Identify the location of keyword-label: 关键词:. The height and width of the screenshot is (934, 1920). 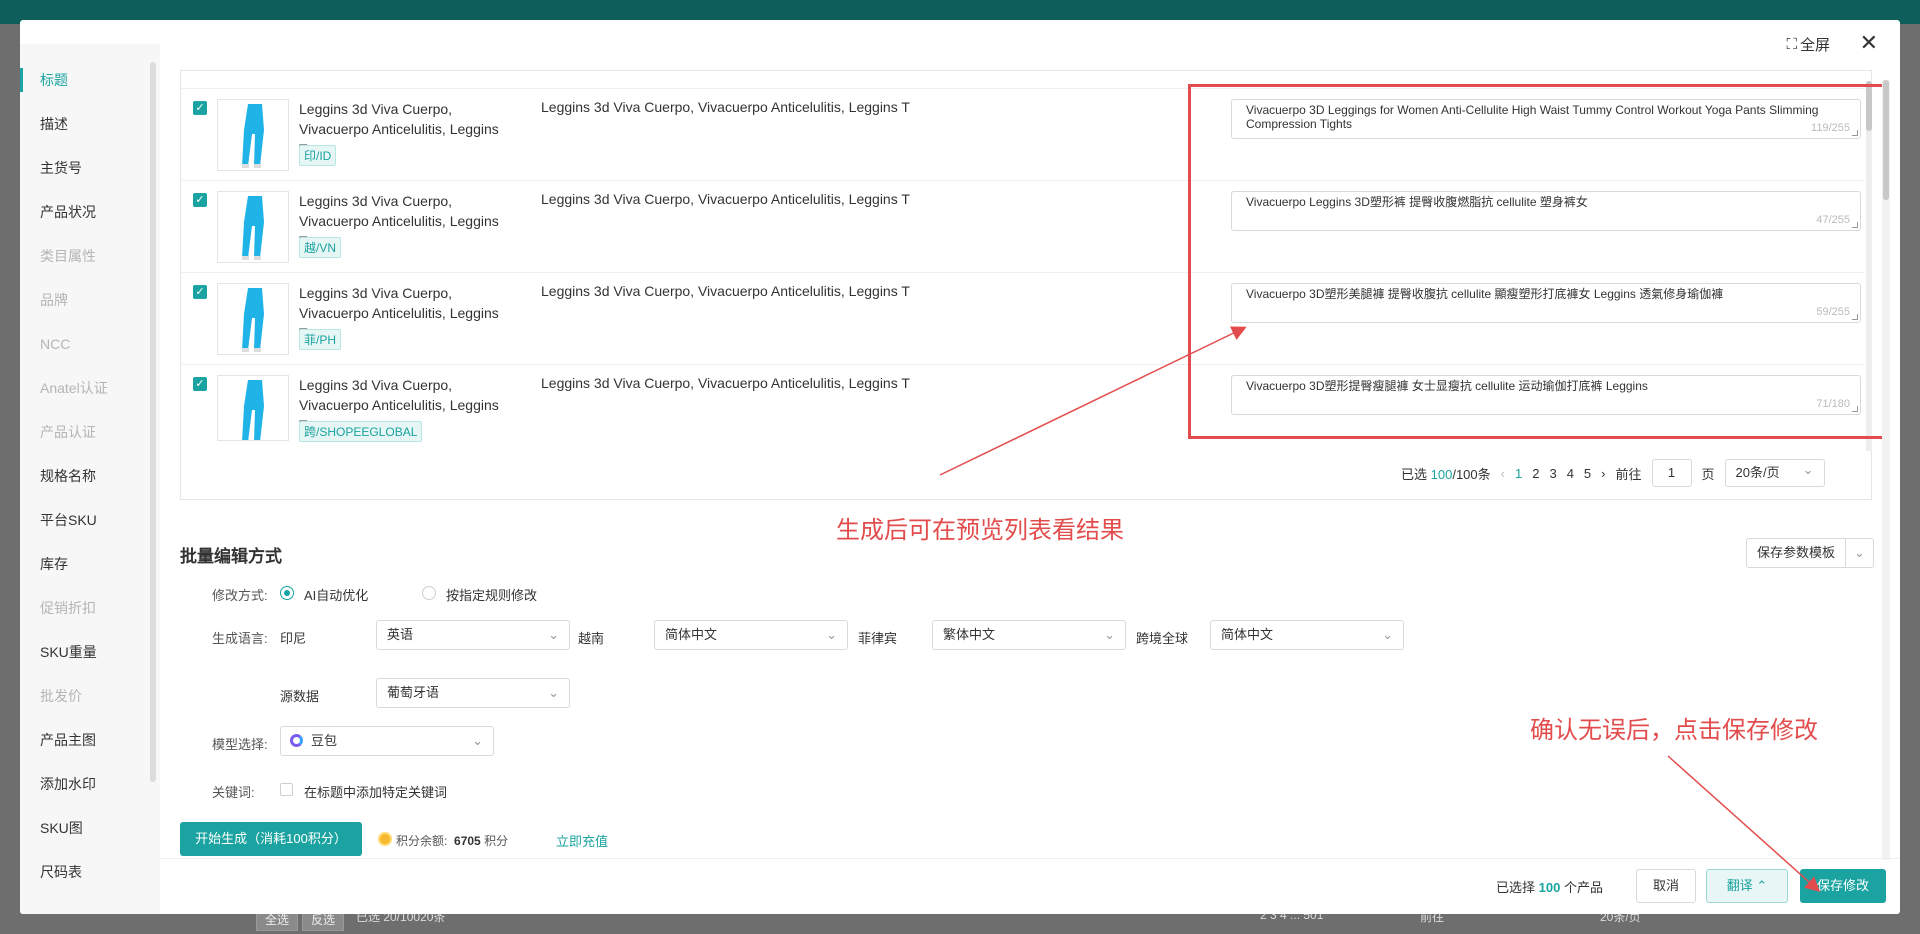
(233, 792).